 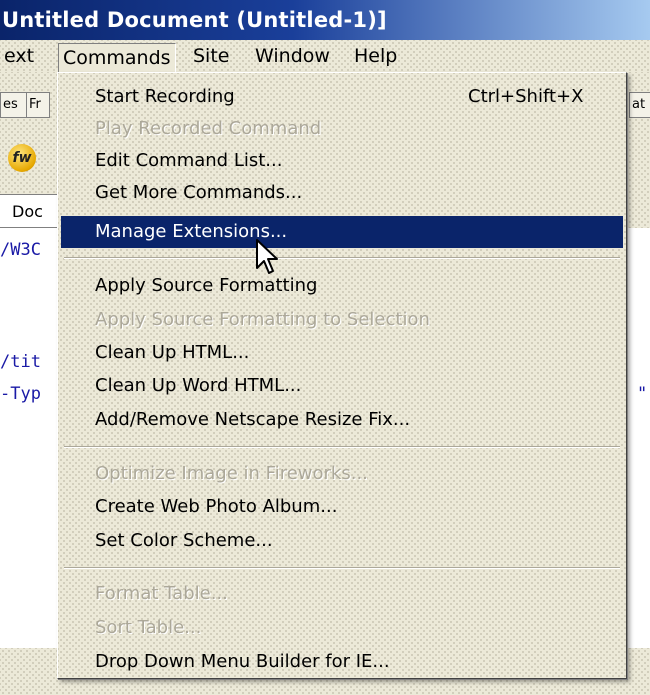 I want to click on menu-item-apply-source-formatting-selection: Apply Source Formatting to Selection, so click(x=342, y=320).